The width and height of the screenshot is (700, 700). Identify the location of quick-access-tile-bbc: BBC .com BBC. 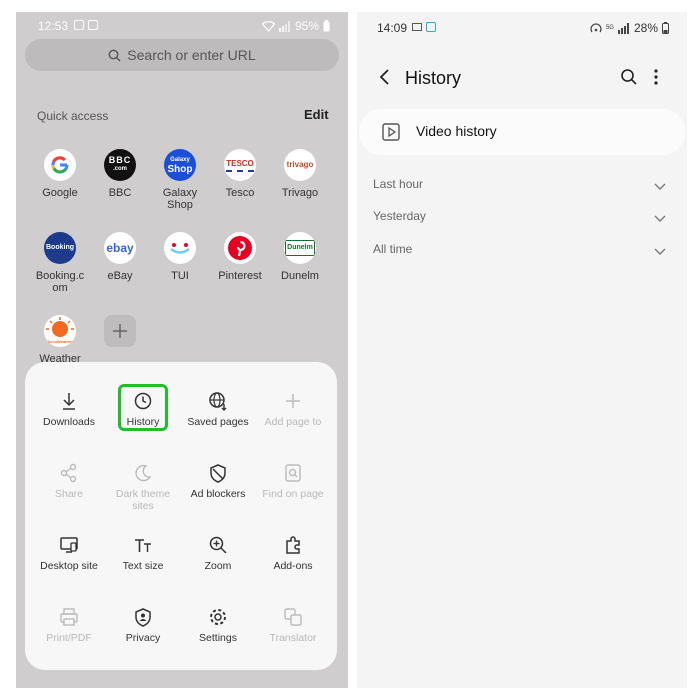
(120, 174).